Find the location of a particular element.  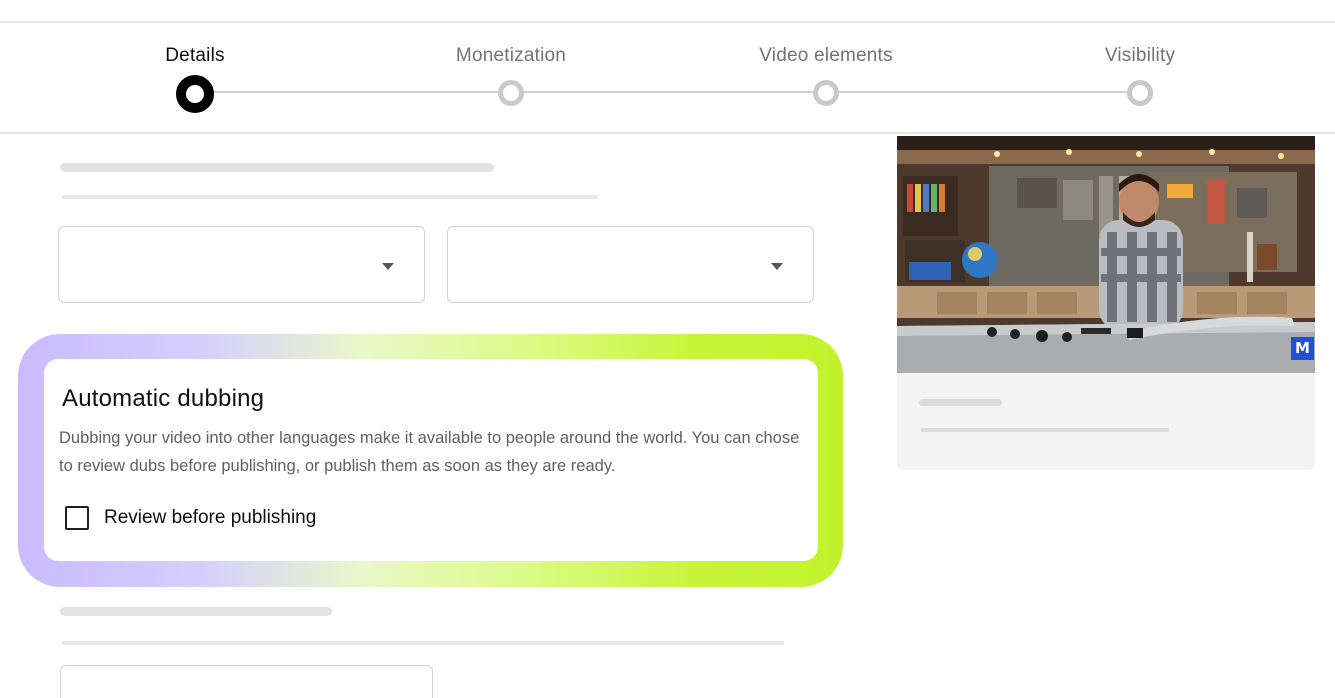

workshop-scene-image is located at coordinates (1106, 254).